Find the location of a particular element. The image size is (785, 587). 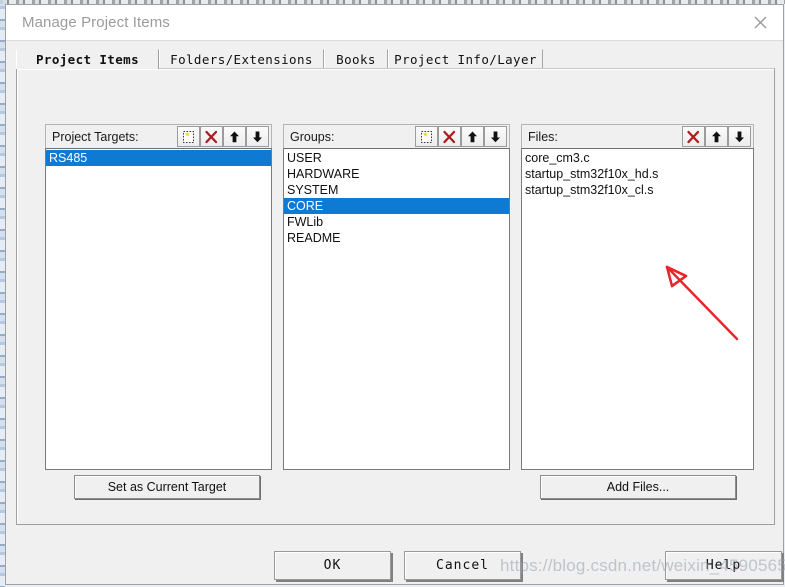

dialog-title: Manage Project Items is located at coordinates (96, 22).